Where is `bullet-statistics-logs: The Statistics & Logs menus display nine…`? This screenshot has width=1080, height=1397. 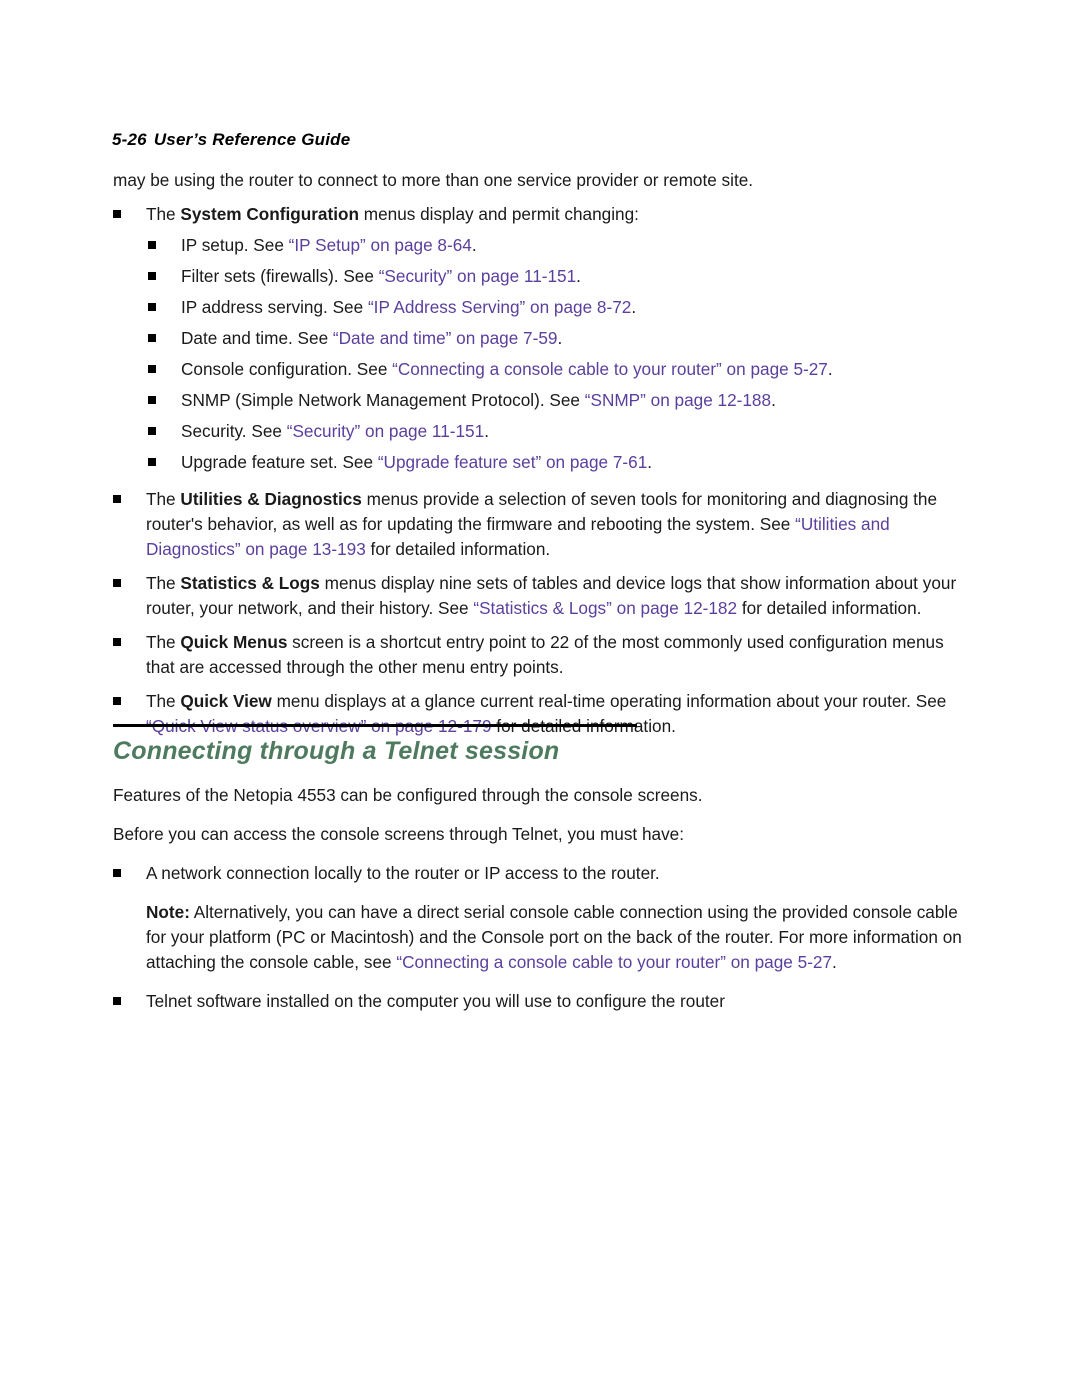
bullet-statistics-logs: The Statistics & Logs menus display nine… is located at coordinates (540, 596).